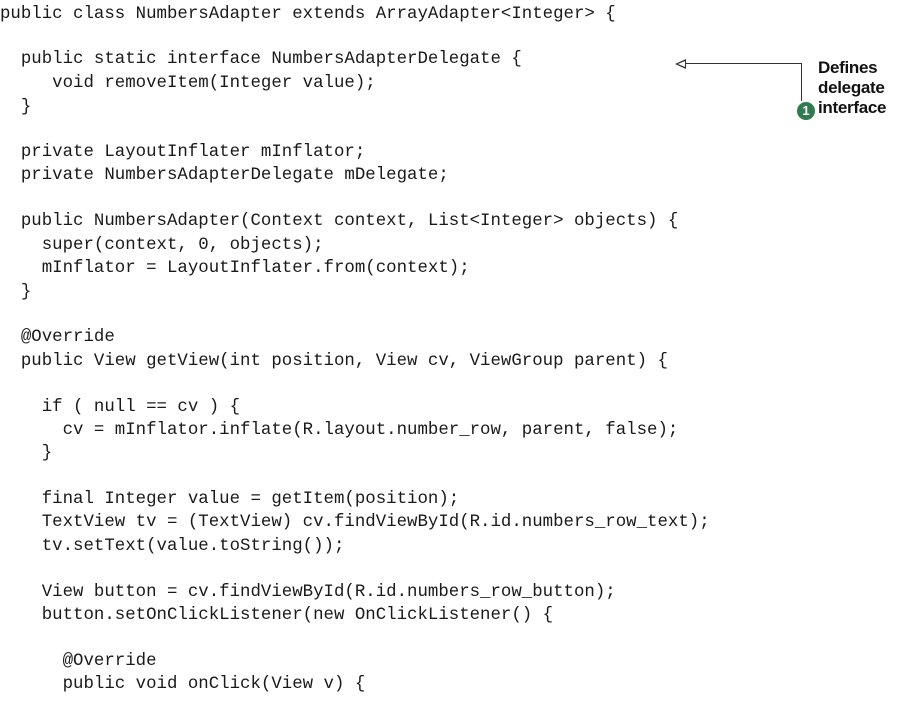  I want to click on callout-arrow-fill, so click(681, 64).